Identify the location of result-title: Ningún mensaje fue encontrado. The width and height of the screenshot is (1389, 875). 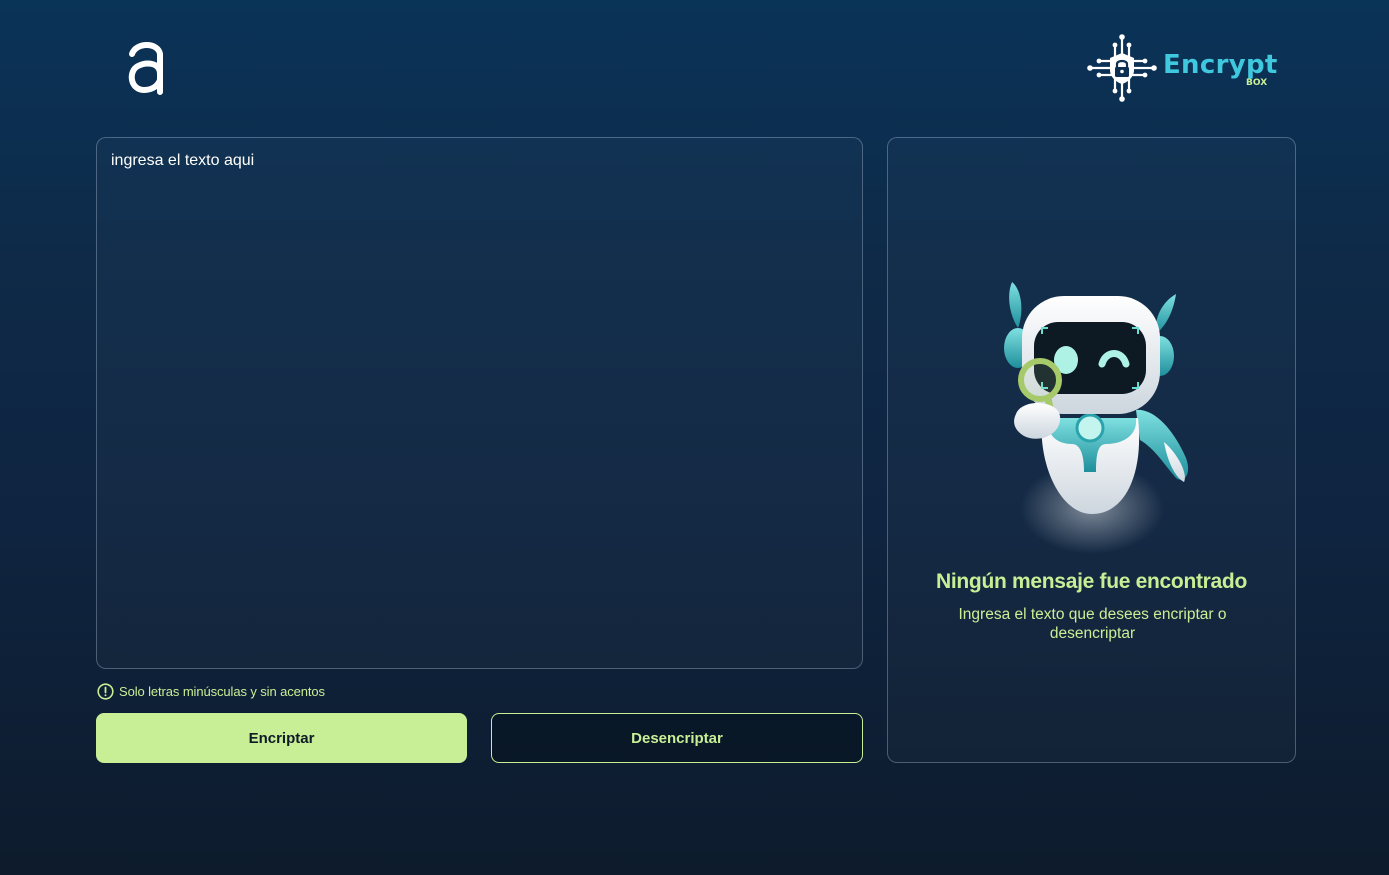
(1091, 581).